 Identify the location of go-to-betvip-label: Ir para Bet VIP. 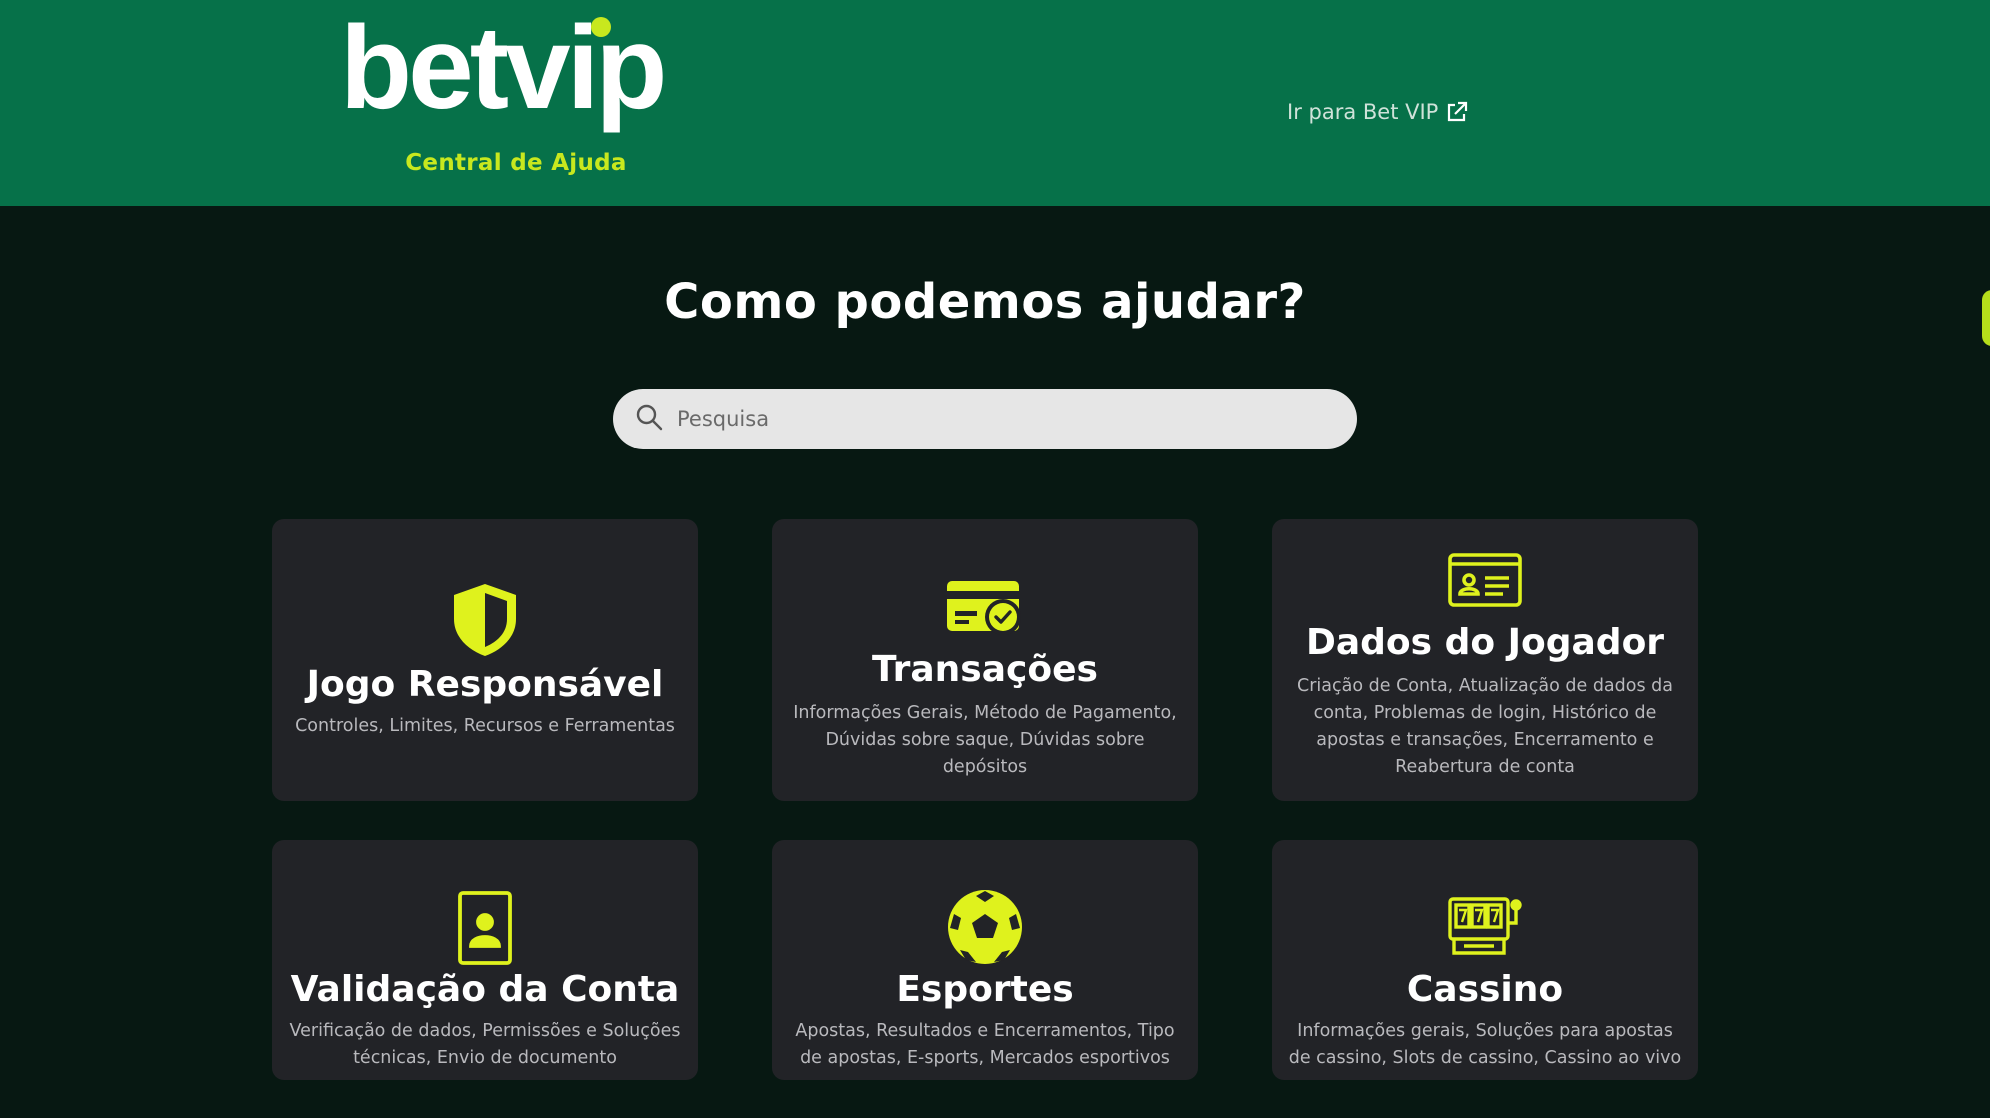
(1363, 112).